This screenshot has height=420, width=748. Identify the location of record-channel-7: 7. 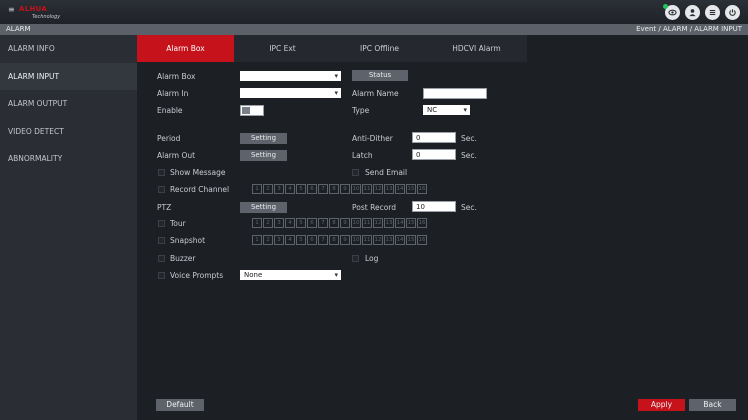
(323, 189).